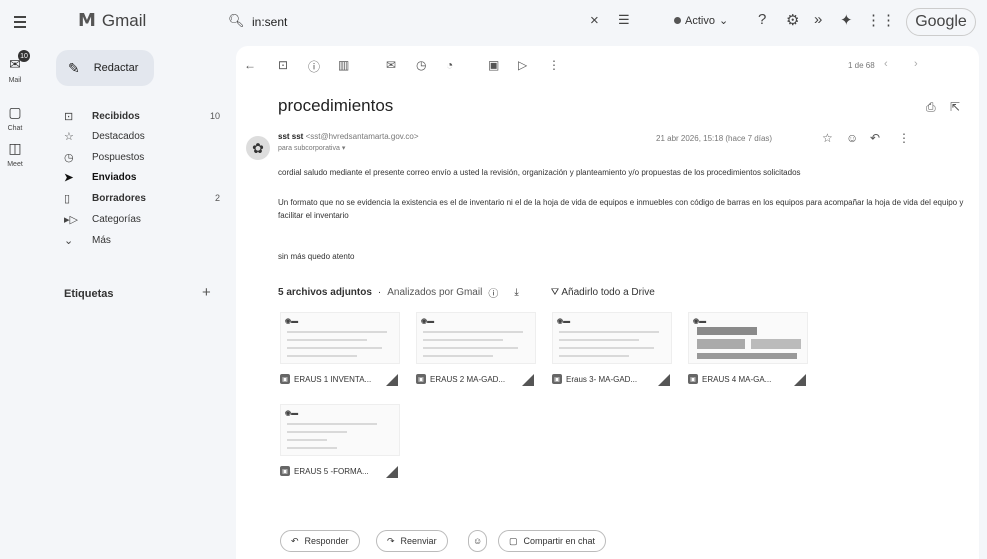 This screenshot has width=987, height=559. I want to click on forward-button: ↷ Reenviar, so click(412, 541).